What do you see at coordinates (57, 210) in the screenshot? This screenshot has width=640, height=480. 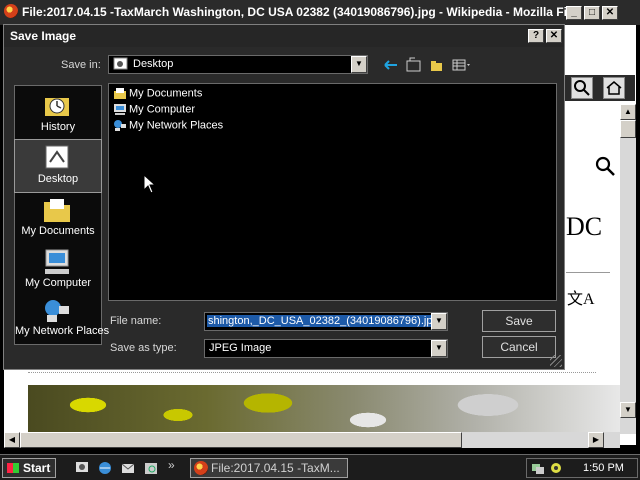 I see `folder-icon` at bounding box center [57, 210].